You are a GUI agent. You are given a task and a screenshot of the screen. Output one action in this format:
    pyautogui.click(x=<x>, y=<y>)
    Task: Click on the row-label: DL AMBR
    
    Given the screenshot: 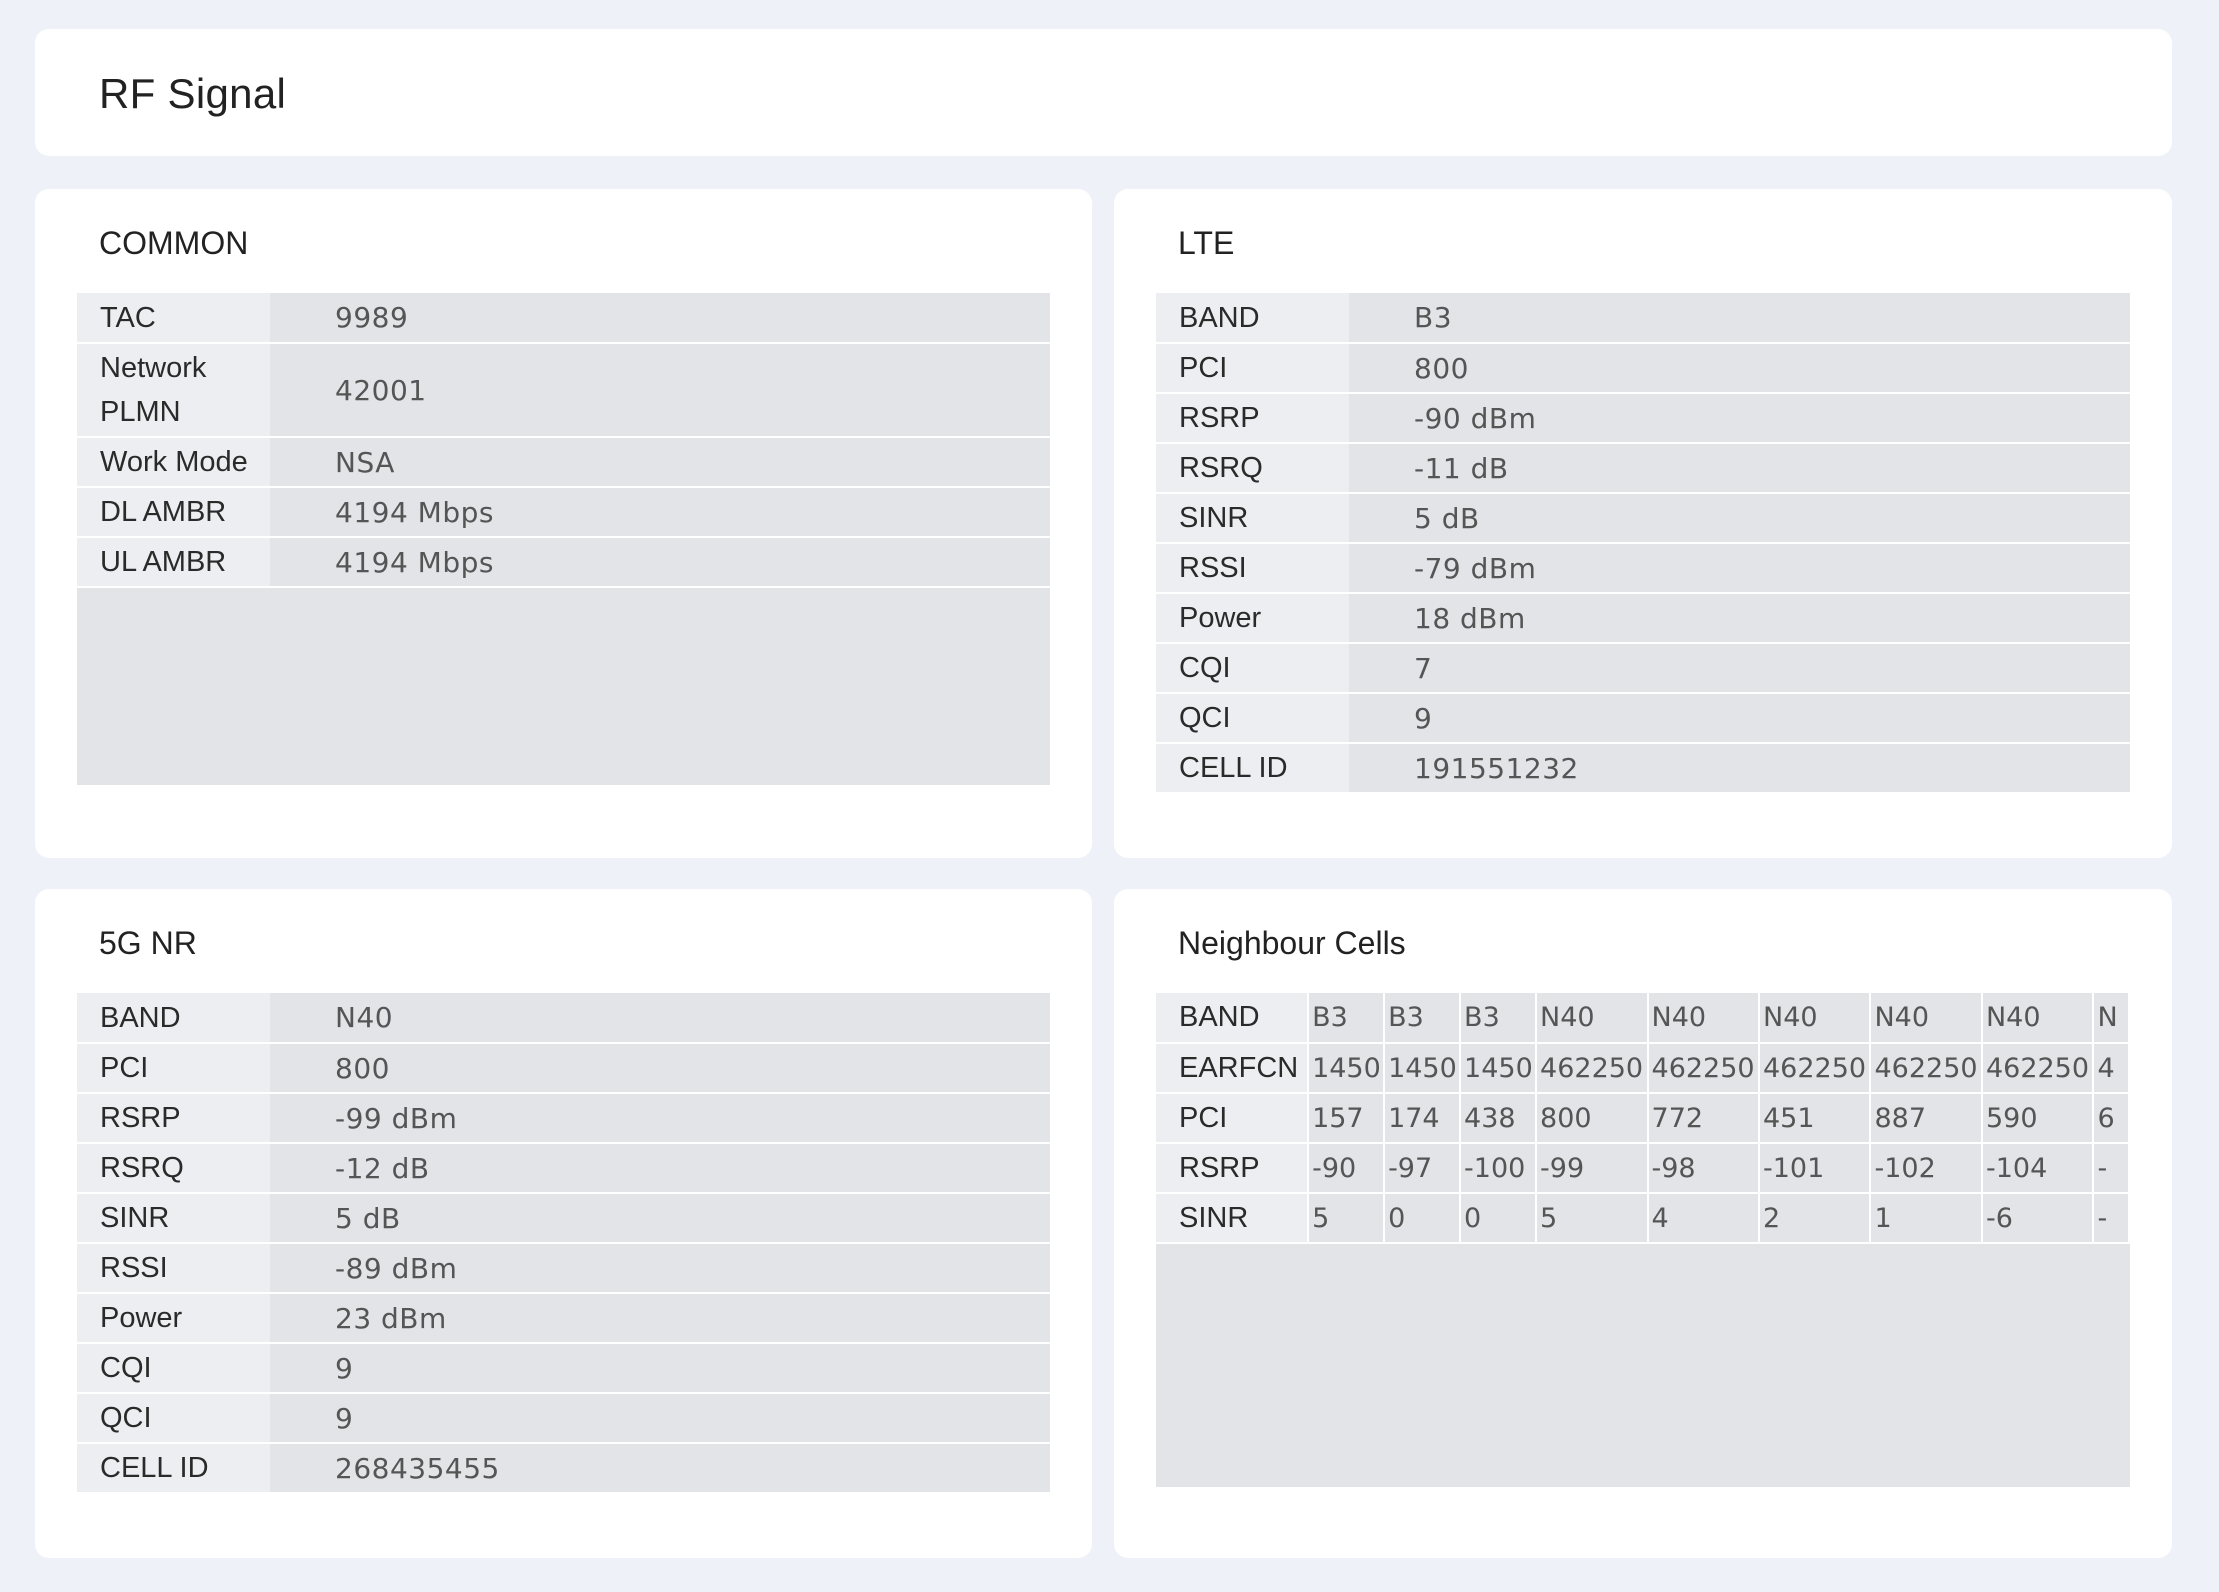 What is the action you would take?
    pyautogui.click(x=173, y=512)
    